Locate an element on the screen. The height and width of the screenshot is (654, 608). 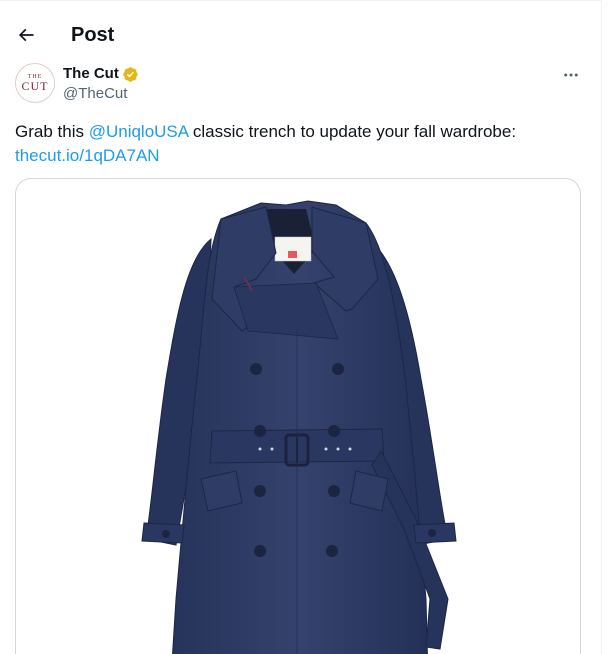
author-name: The Cut is located at coordinates (91, 74).